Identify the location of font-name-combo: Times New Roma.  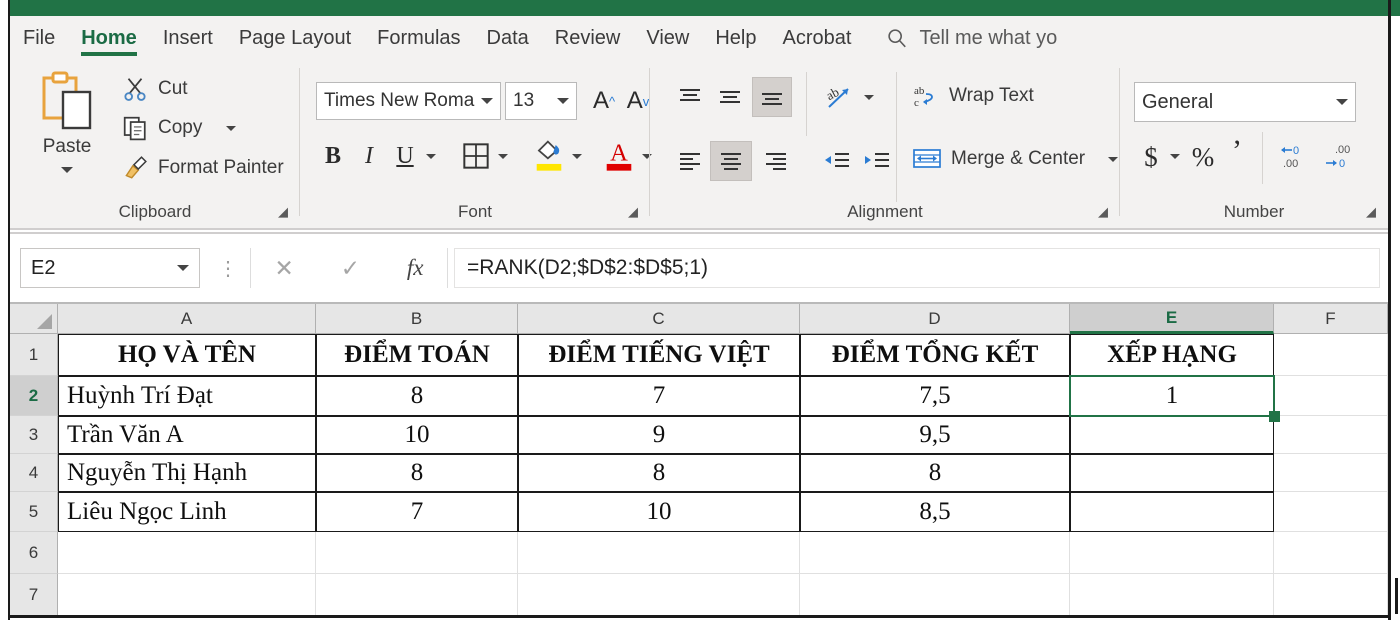
(408, 101).